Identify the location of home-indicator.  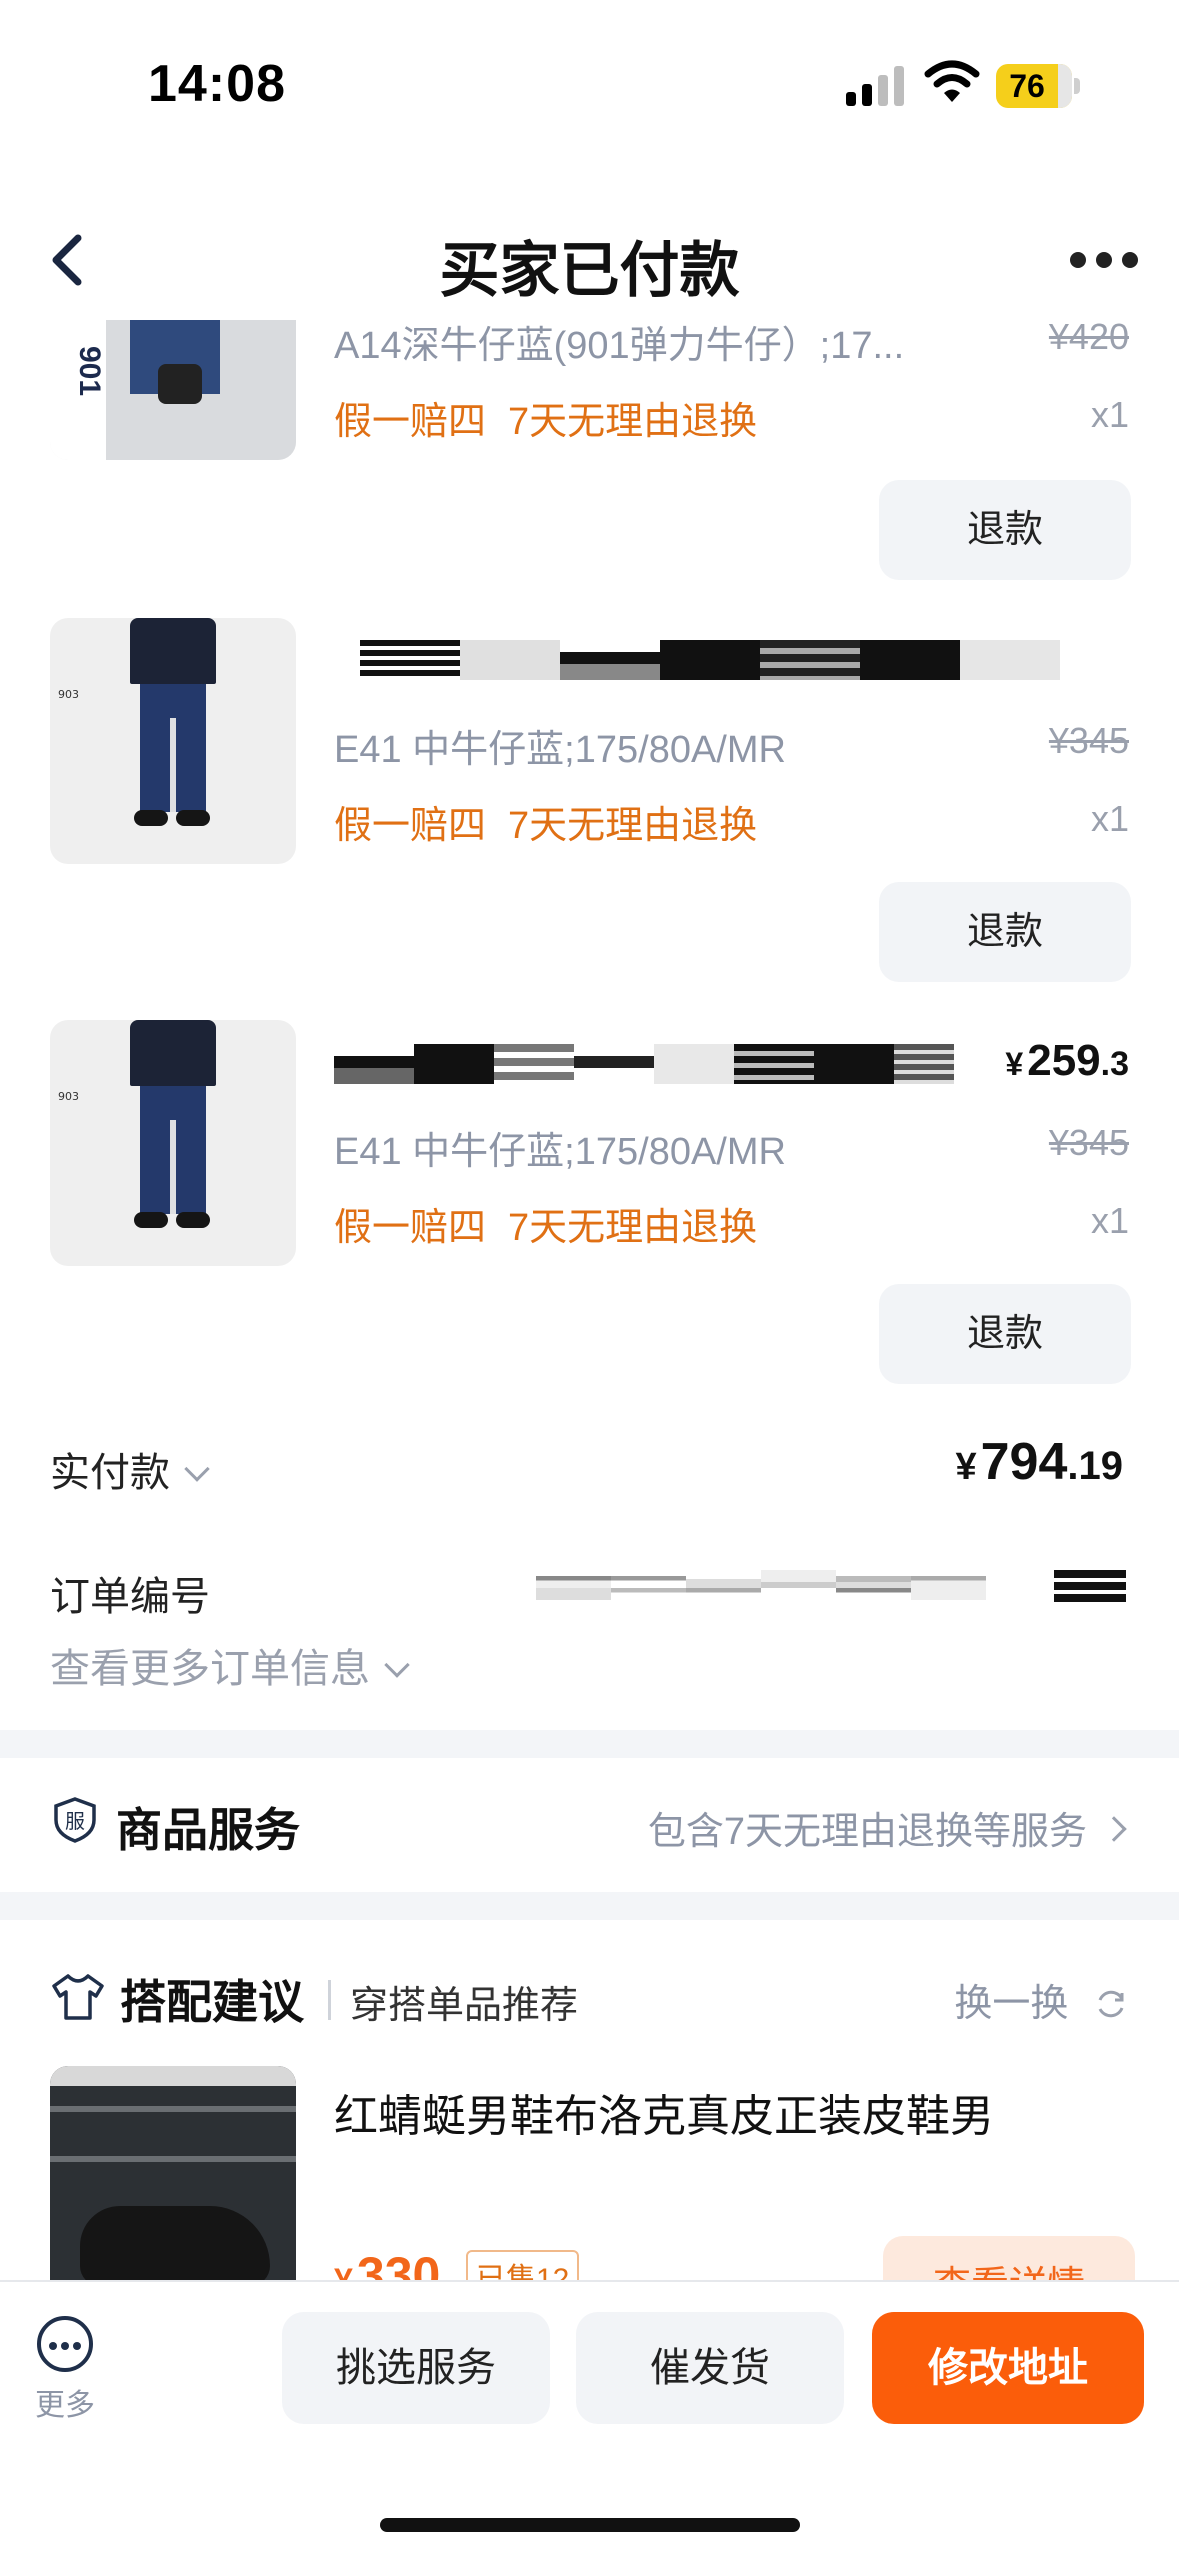
(590, 2525).